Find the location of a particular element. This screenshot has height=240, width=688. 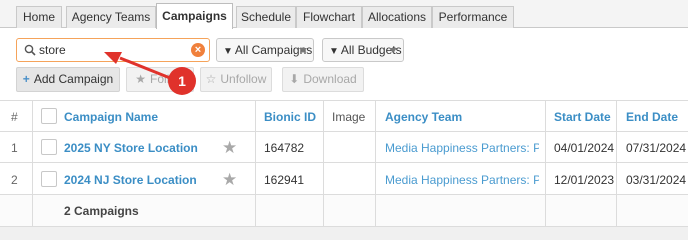

end-date: 07/31/2024 is located at coordinates (656, 148).